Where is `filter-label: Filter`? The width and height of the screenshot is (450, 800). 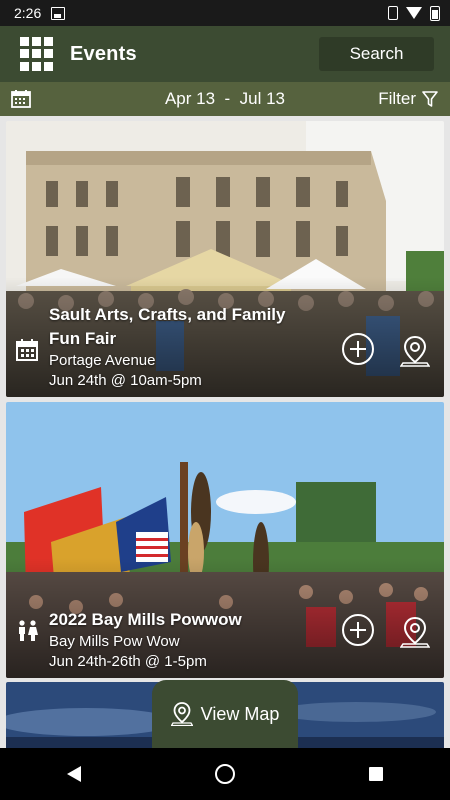
filter-label: Filter is located at coordinates (397, 98).